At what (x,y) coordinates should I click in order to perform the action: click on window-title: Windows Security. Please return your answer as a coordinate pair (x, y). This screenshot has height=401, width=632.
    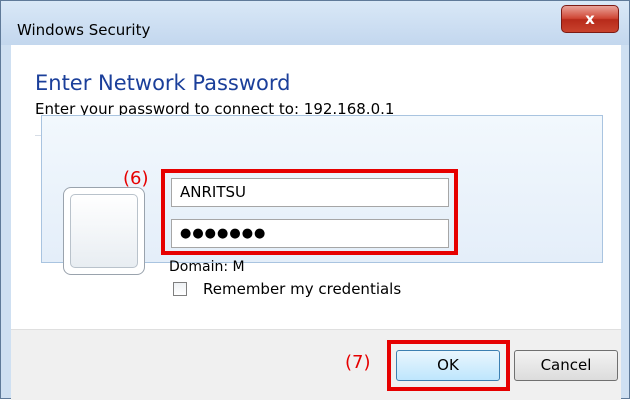
    Looking at the image, I should click on (84, 30).